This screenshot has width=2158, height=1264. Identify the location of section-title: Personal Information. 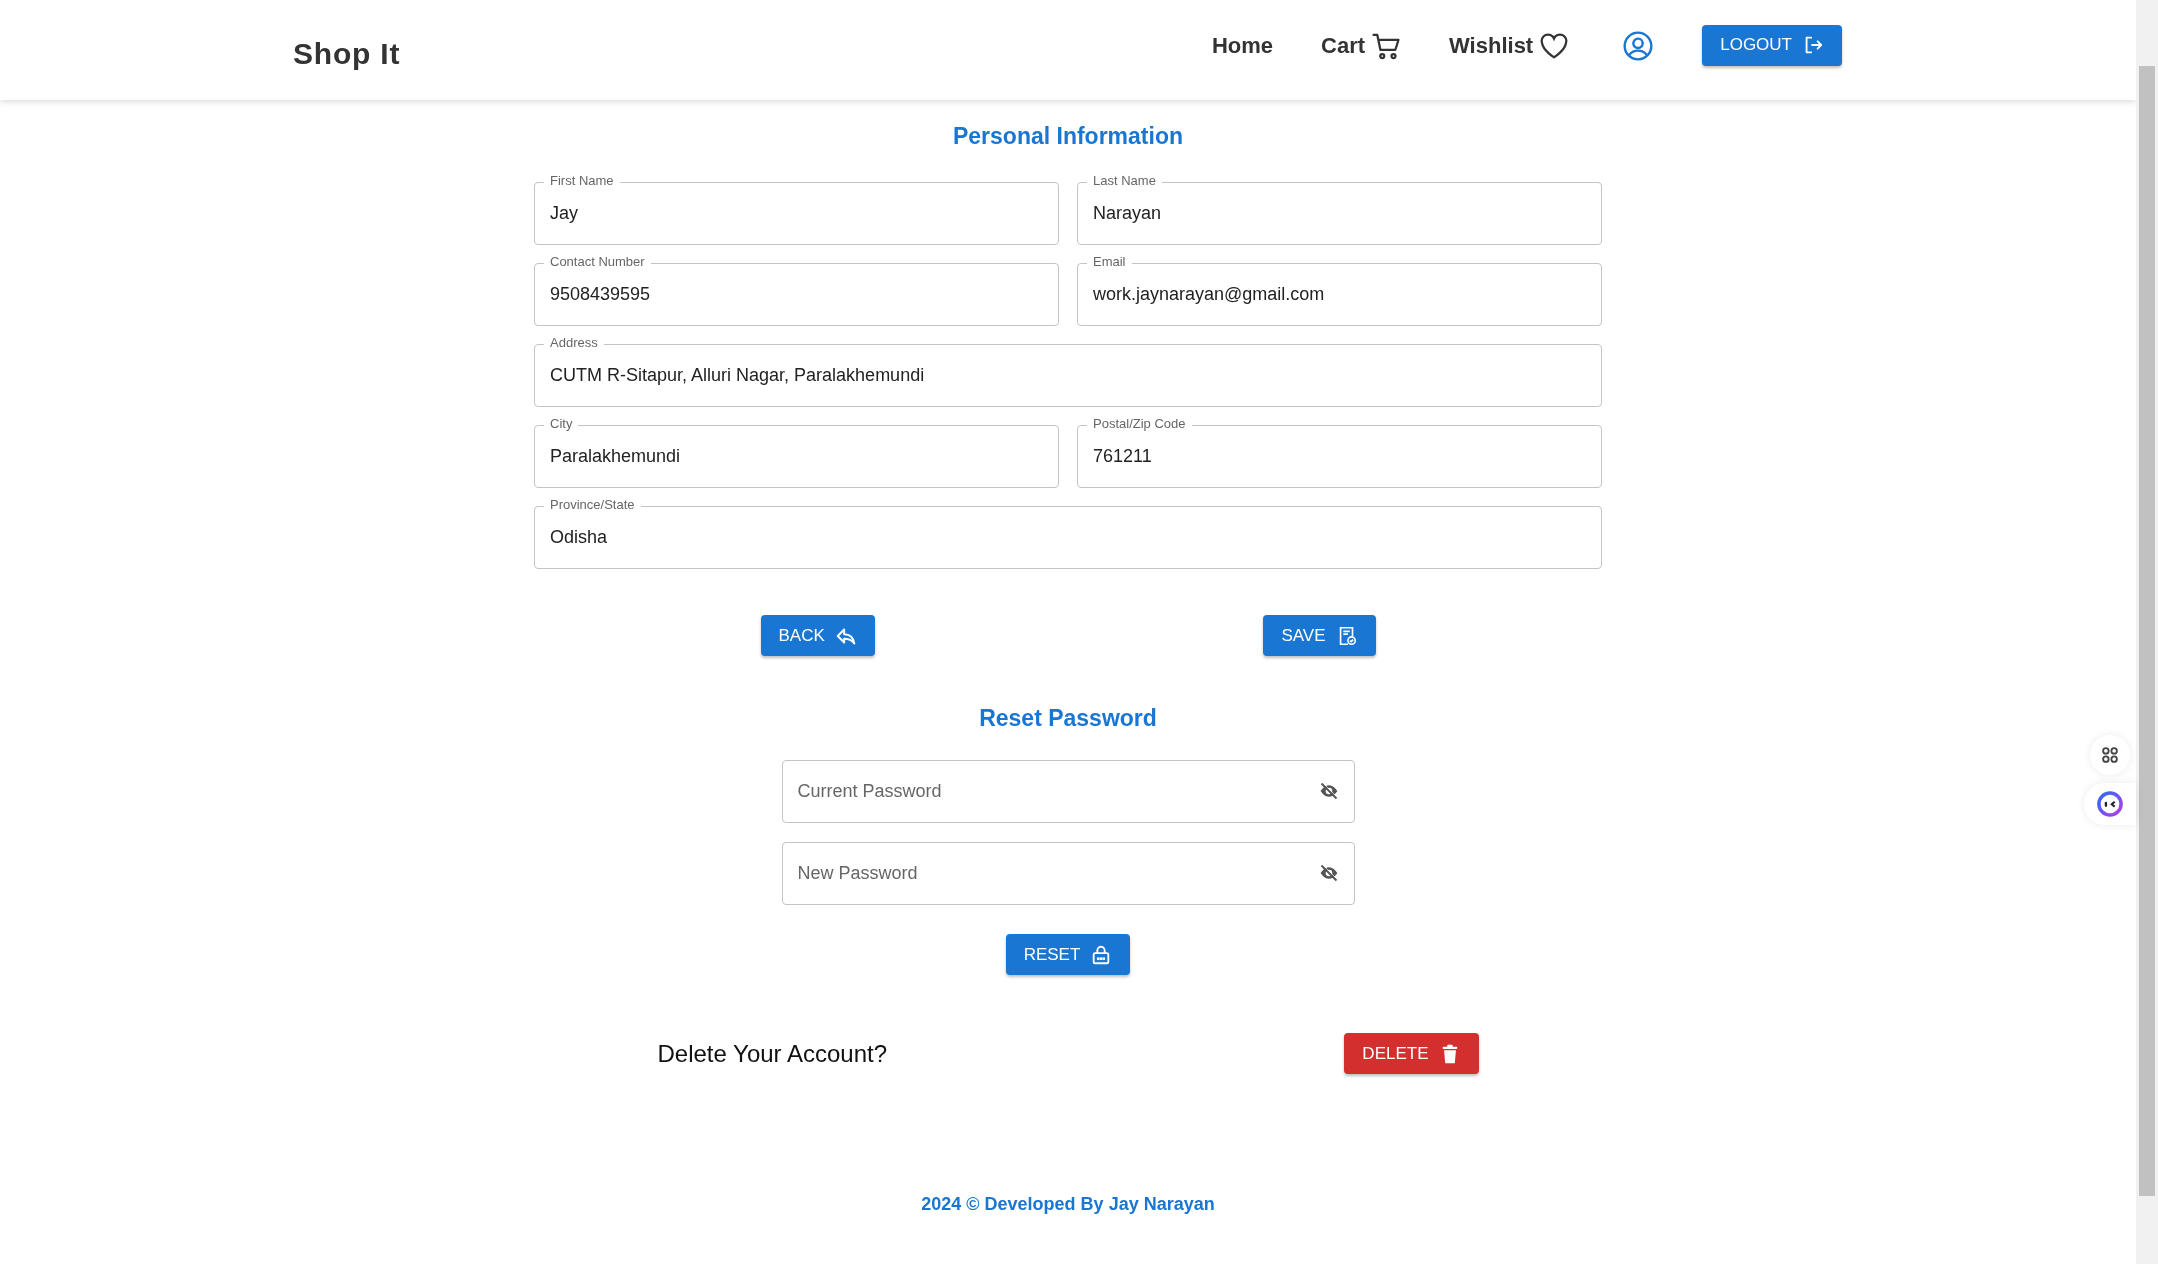
(1067, 136).